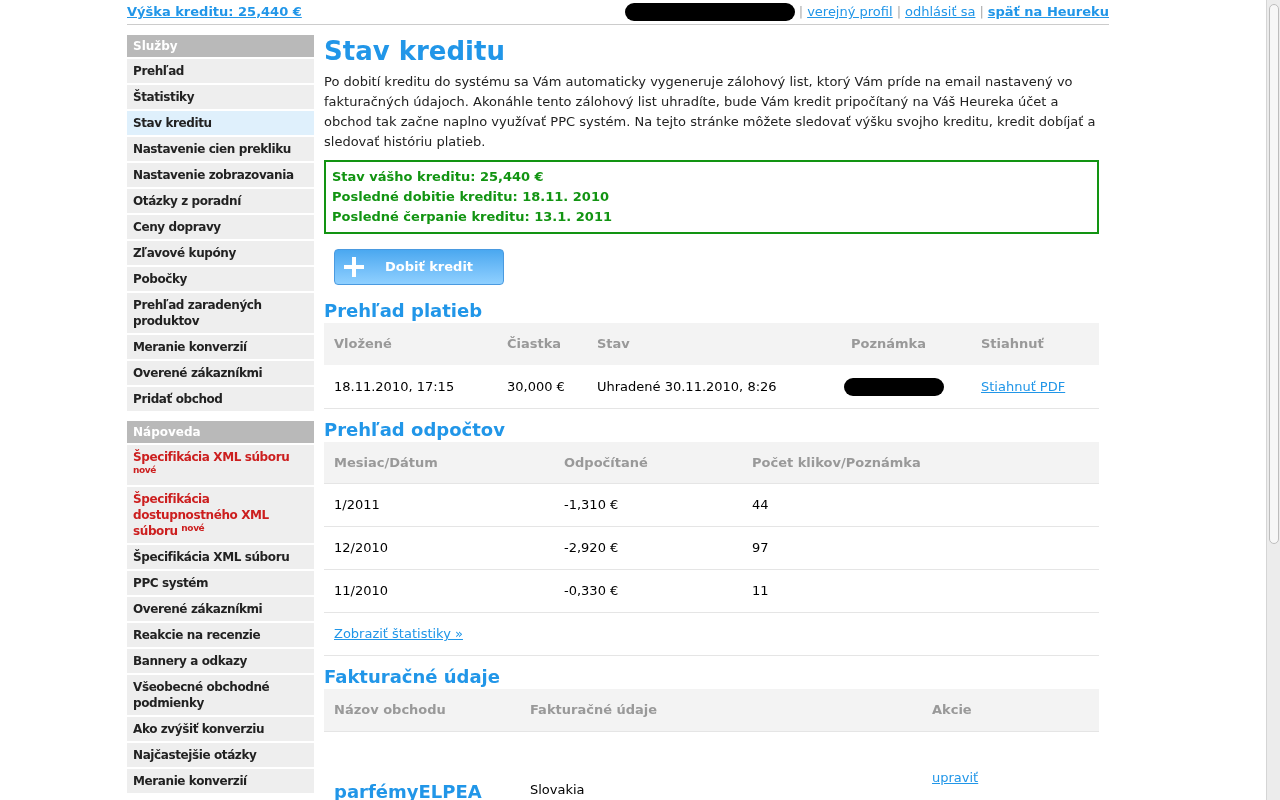 The image size is (1280, 800). What do you see at coordinates (836, 462) in the screenshot?
I see `column-header: Počet klikov/Poznámka` at bounding box center [836, 462].